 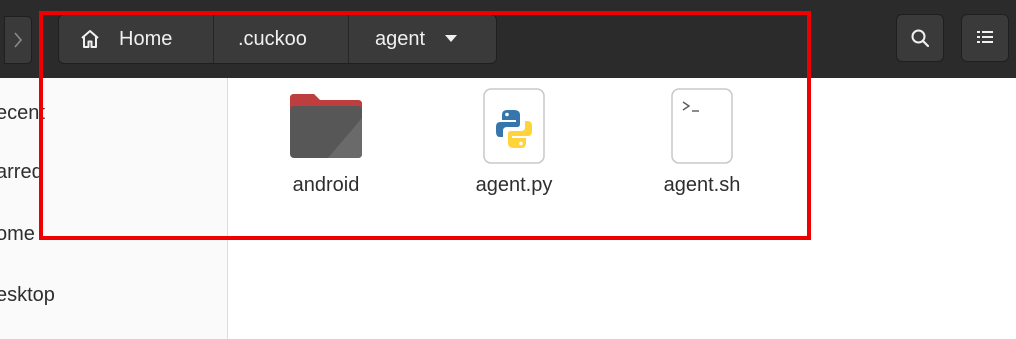 I want to click on forward-button, so click(x=18, y=40).